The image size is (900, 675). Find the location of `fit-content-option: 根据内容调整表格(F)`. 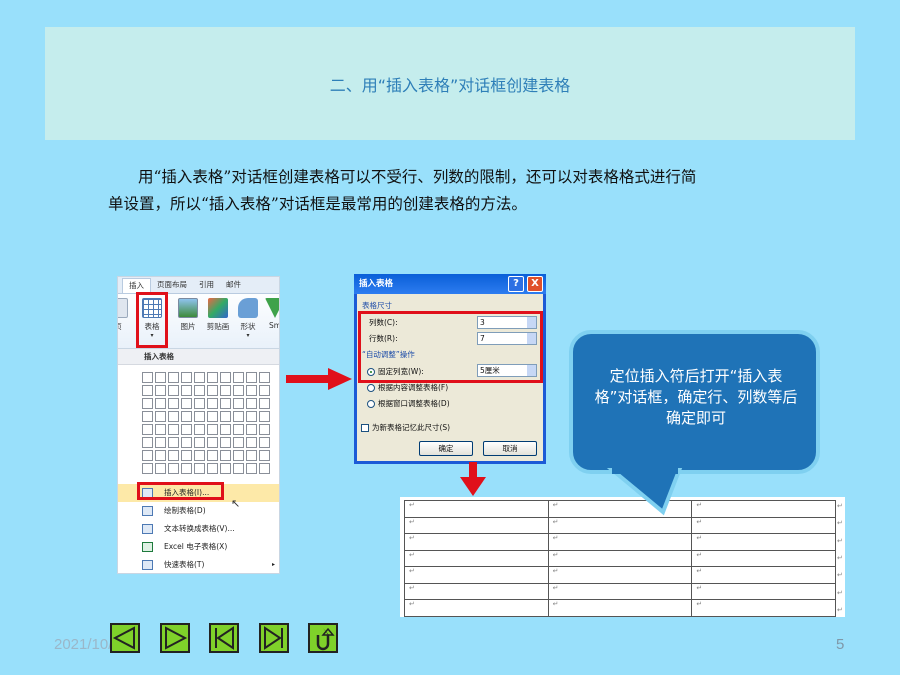

fit-content-option: 根据内容调整表格(F) is located at coordinates (407, 387).